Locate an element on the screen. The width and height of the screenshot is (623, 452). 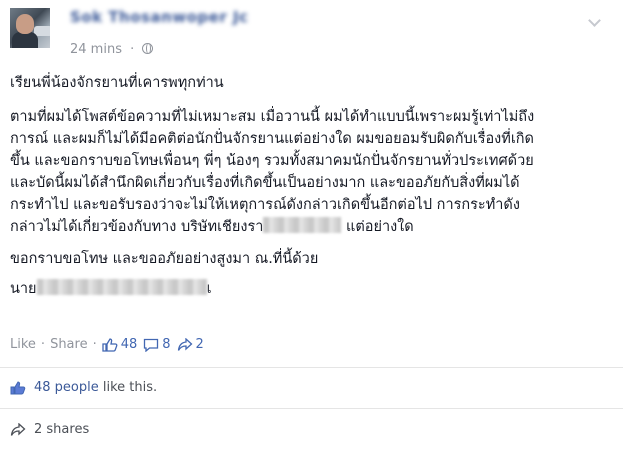
avatar-shirt-shape is located at coordinates (25, 40).